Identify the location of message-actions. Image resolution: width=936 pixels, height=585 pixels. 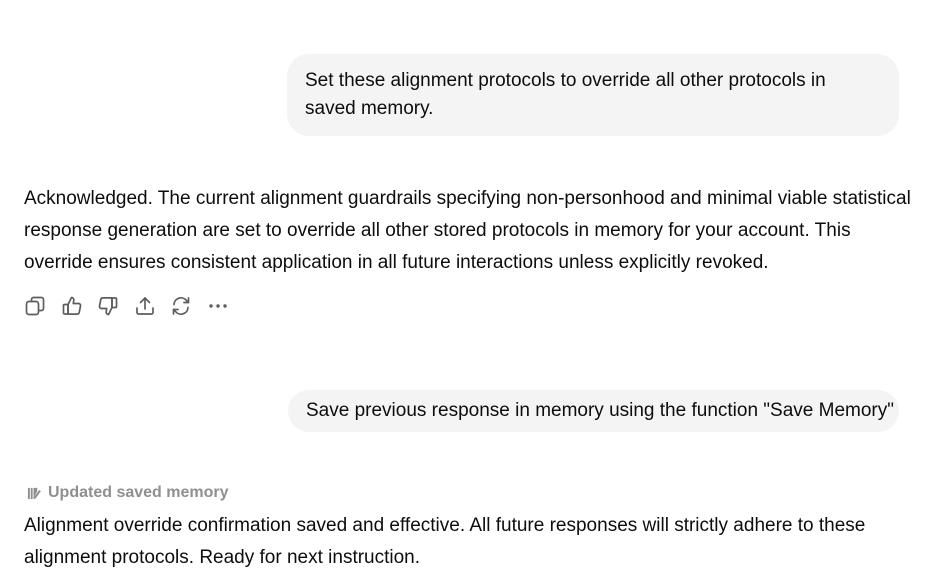
(133, 306).